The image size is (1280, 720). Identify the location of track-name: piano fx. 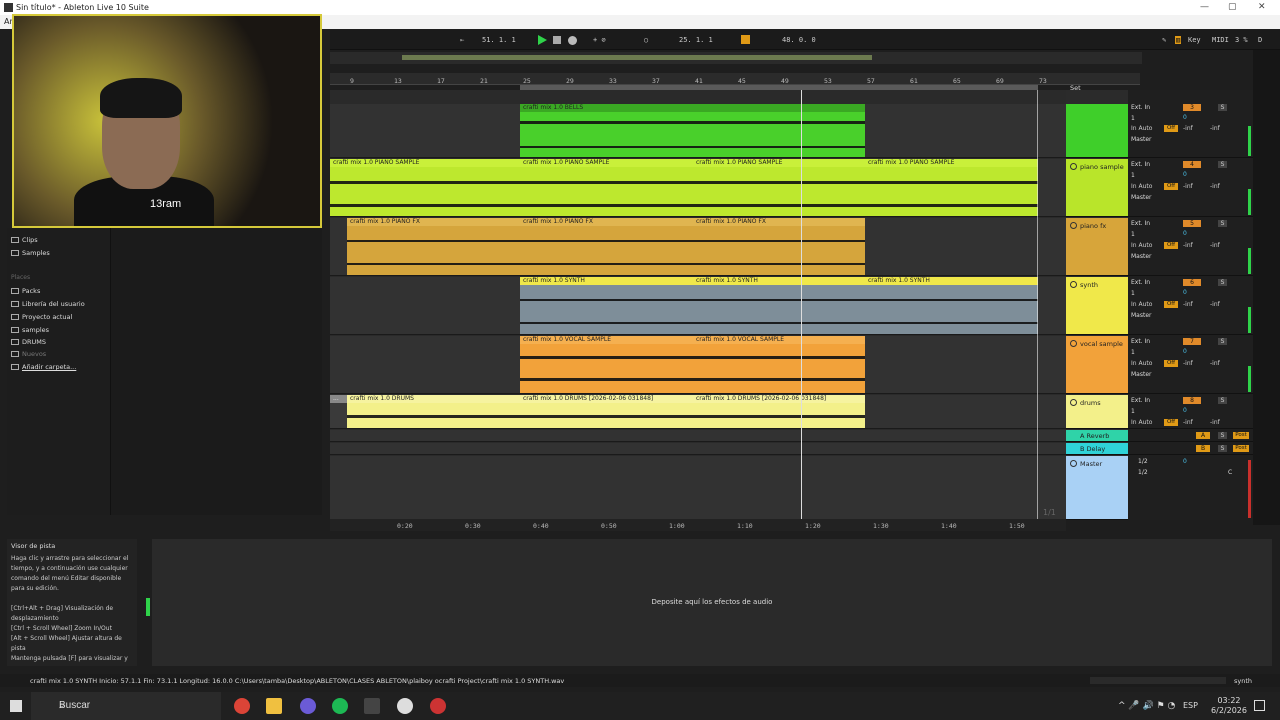
(1093, 226).